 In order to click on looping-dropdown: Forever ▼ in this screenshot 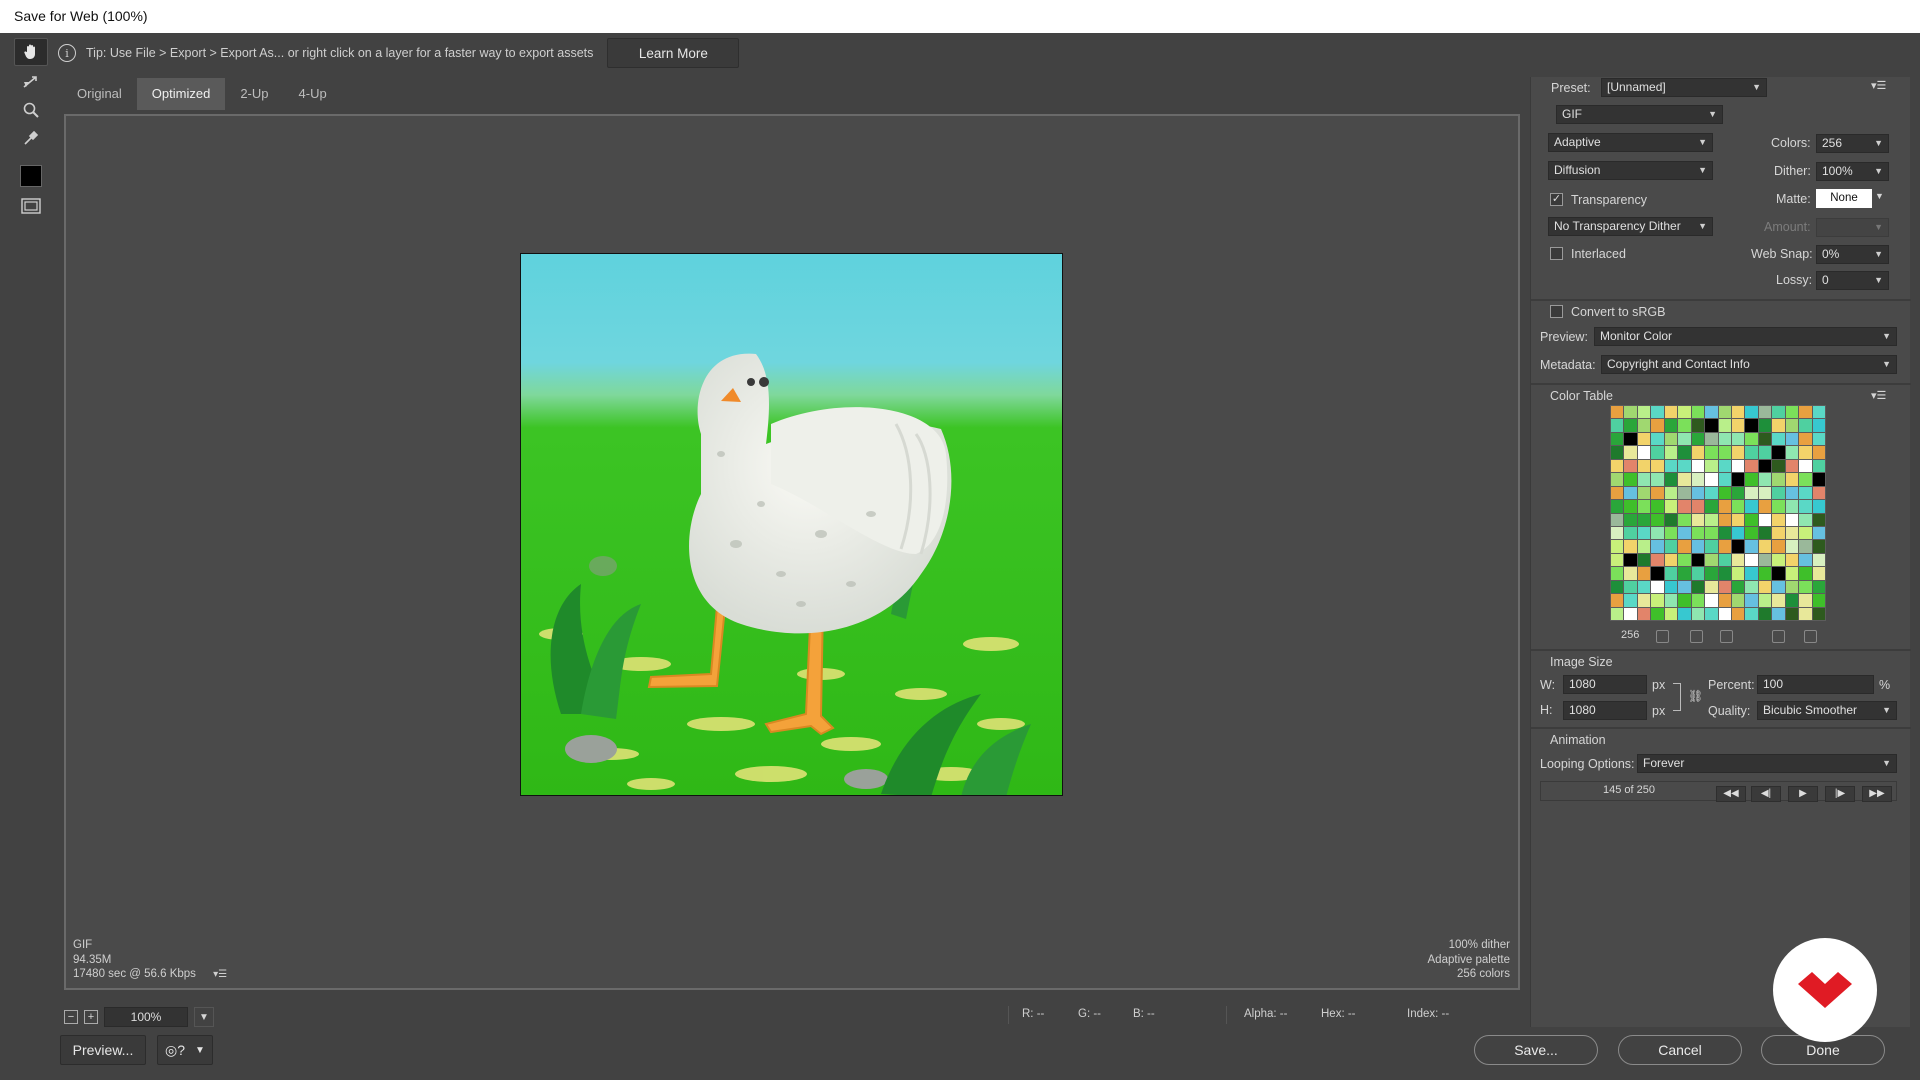, I will do `click(1767, 763)`.